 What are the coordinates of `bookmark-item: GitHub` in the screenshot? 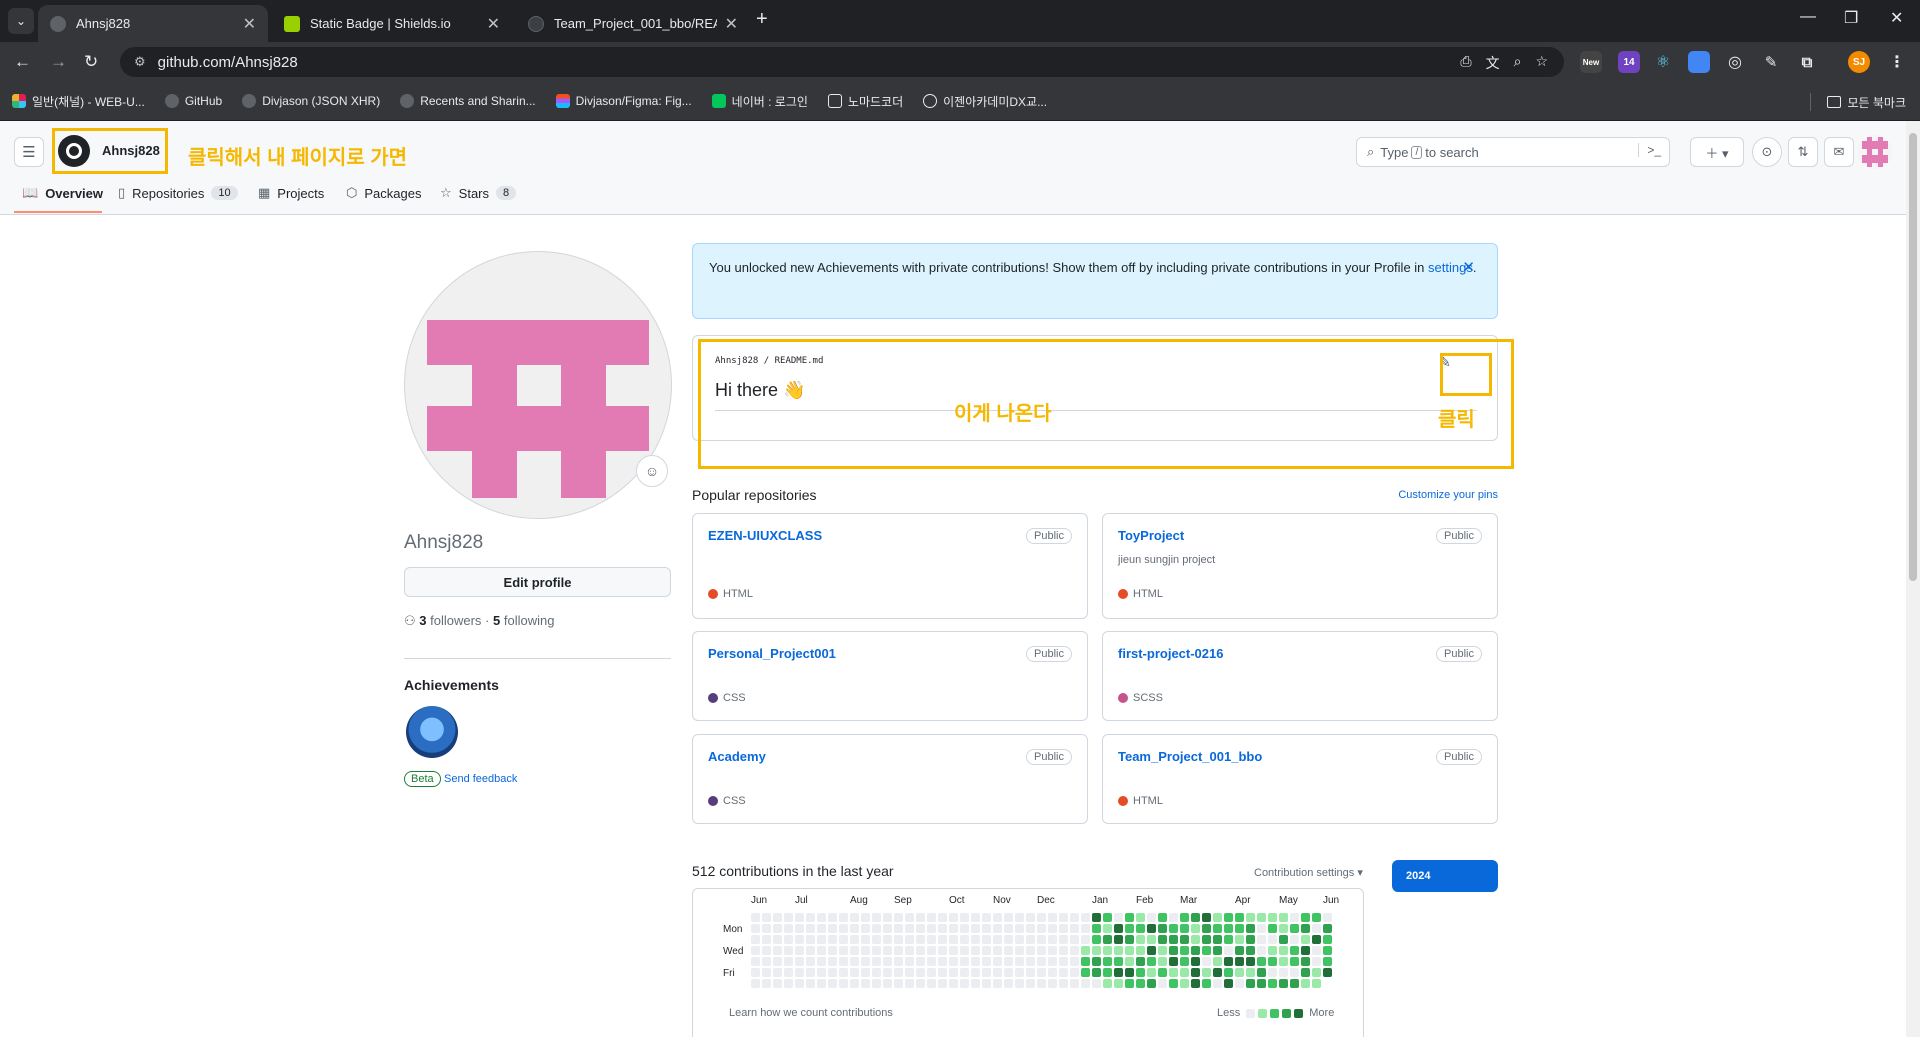 It's located at (193, 101).